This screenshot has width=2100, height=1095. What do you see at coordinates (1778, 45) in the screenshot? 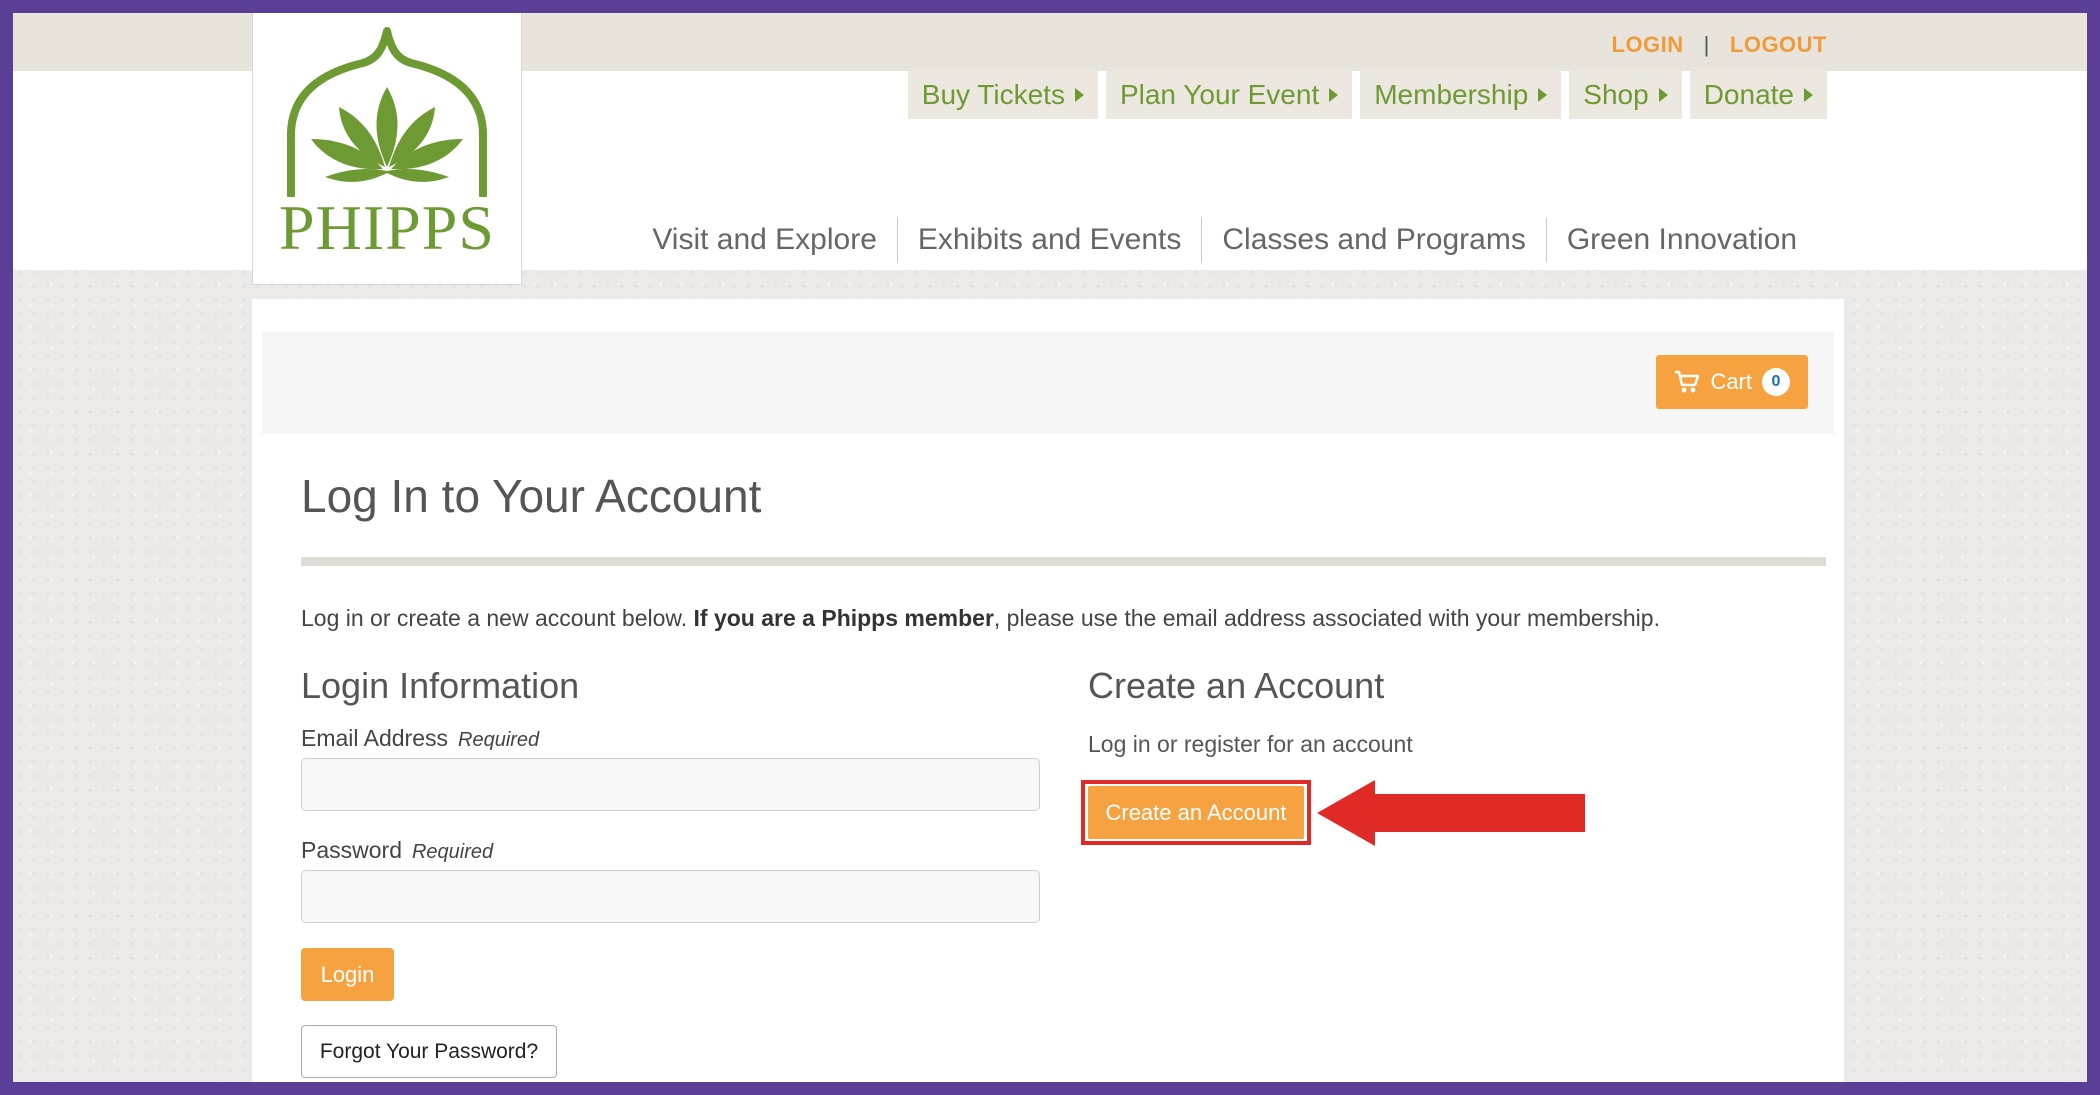
I see `logout-link: LOGOUT` at bounding box center [1778, 45].